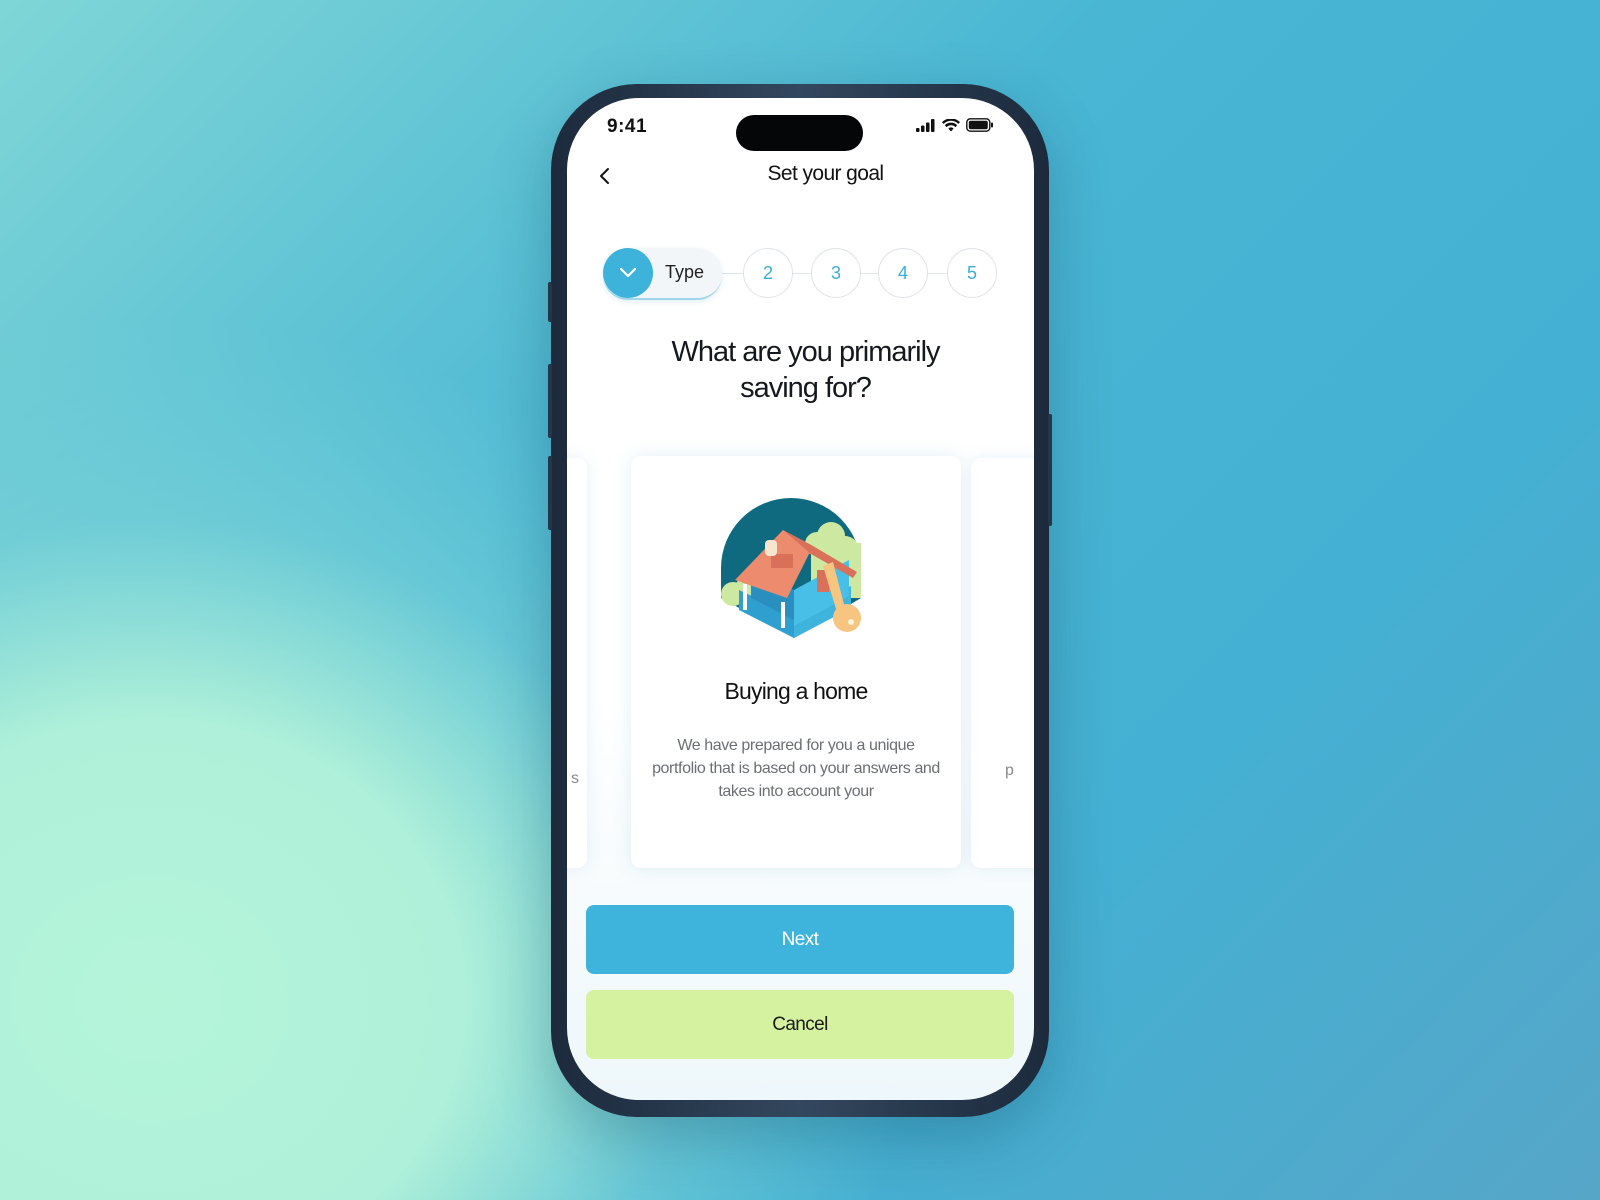  I want to click on step-2: 2, so click(768, 273).